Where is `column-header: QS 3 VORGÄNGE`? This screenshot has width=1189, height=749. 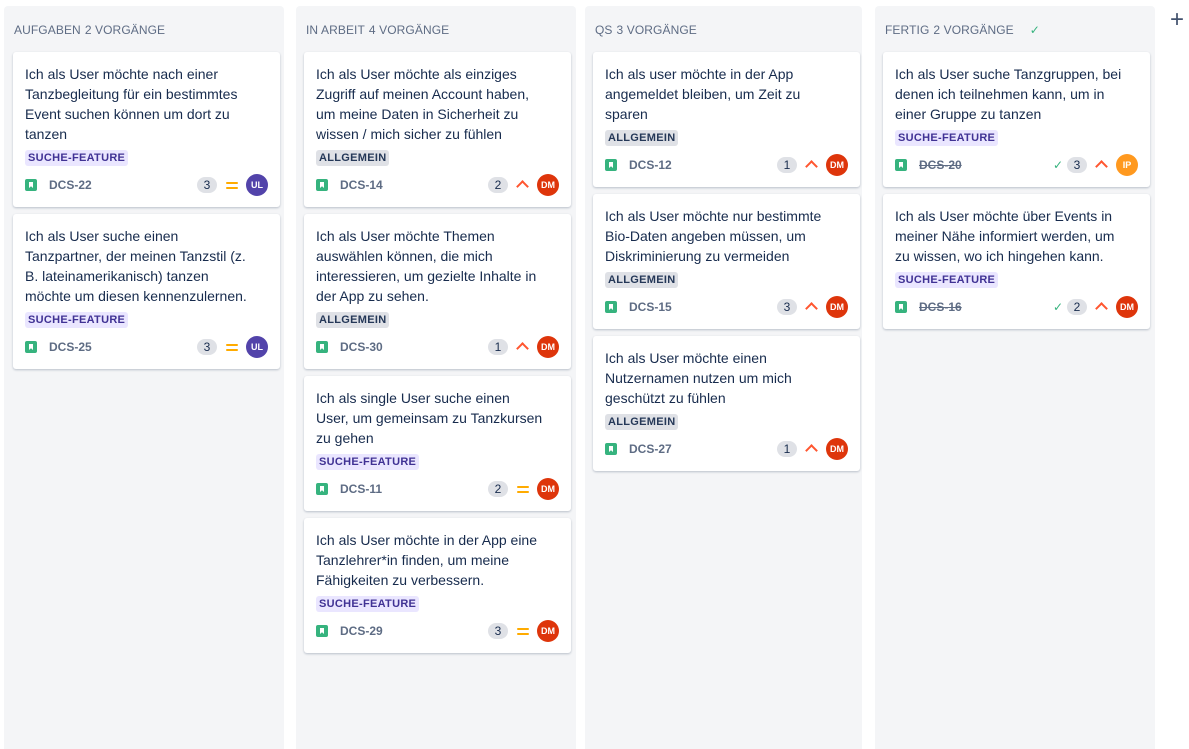 column-header: QS 3 VORGÄNGE is located at coordinates (723, 29).